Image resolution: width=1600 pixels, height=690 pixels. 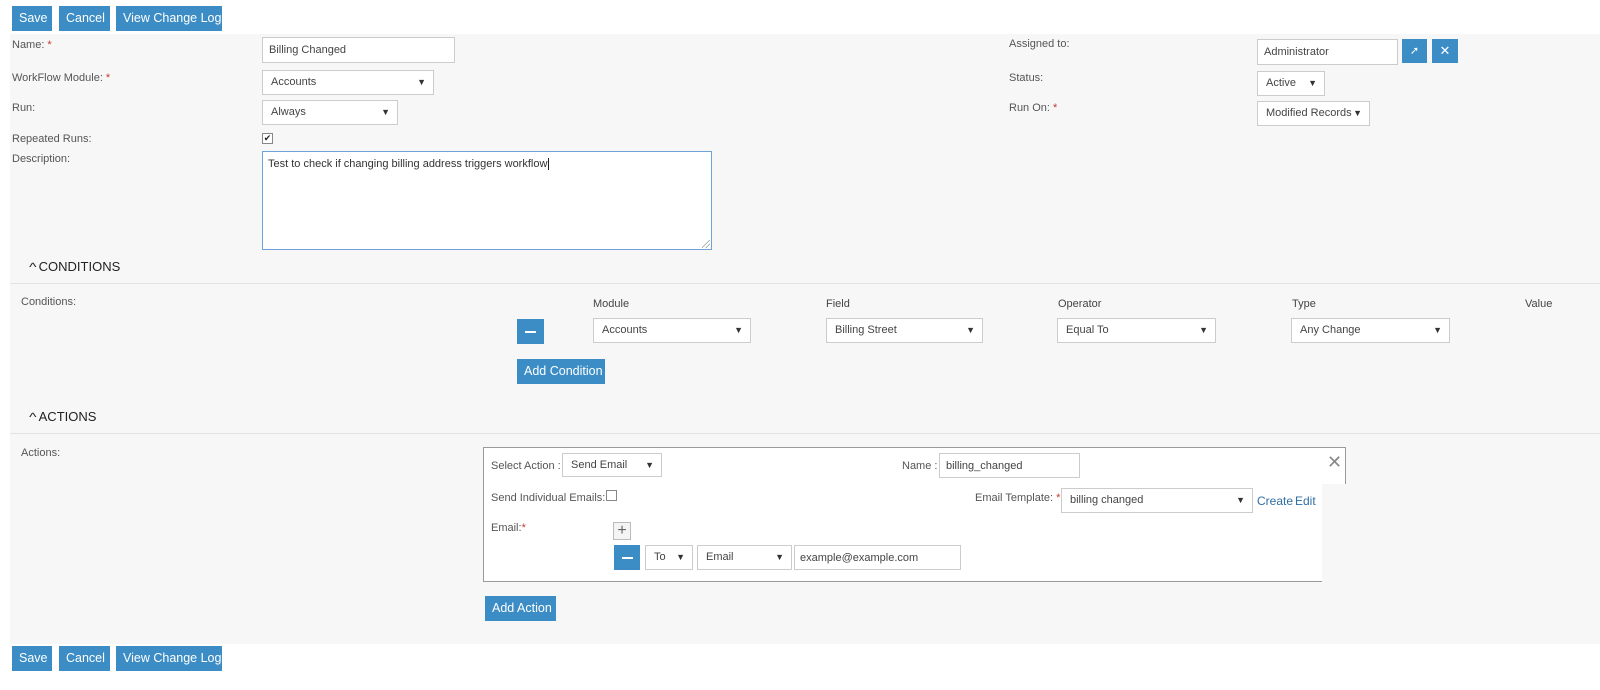 I want to click on create-template-link: Create, so click(x=1275, y=501).